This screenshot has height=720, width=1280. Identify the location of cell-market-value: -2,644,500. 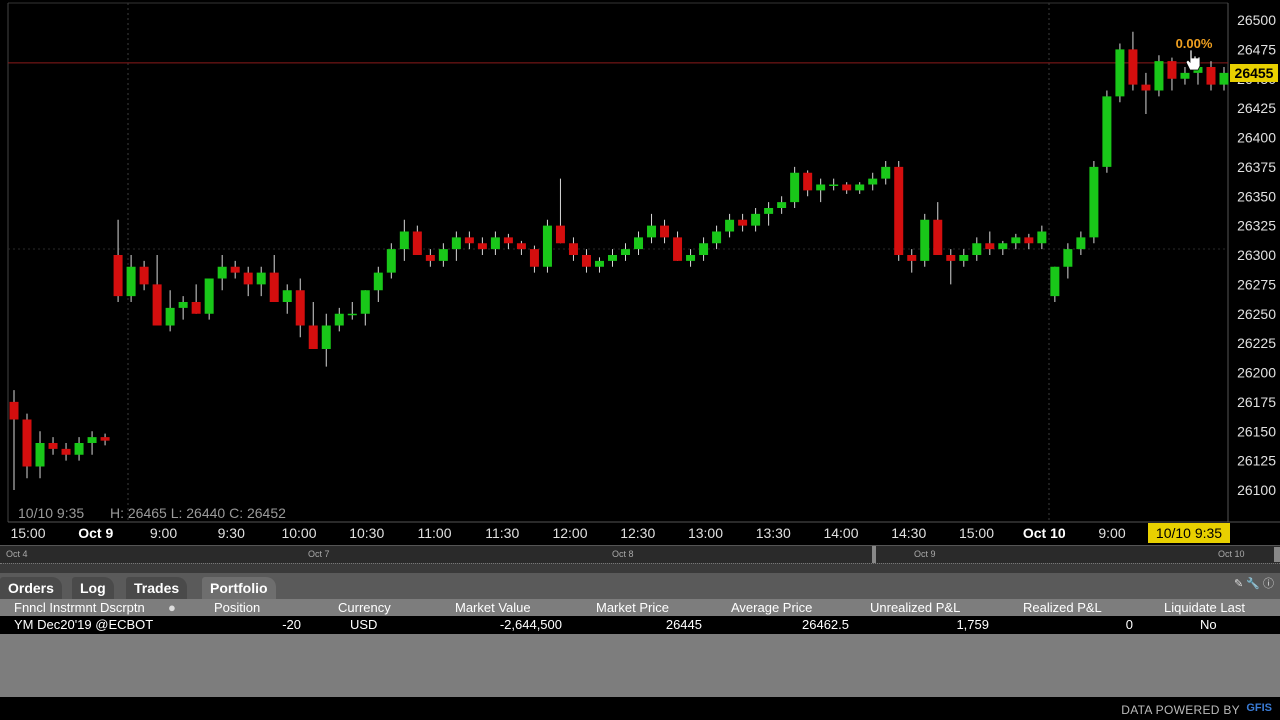
(530, 624).